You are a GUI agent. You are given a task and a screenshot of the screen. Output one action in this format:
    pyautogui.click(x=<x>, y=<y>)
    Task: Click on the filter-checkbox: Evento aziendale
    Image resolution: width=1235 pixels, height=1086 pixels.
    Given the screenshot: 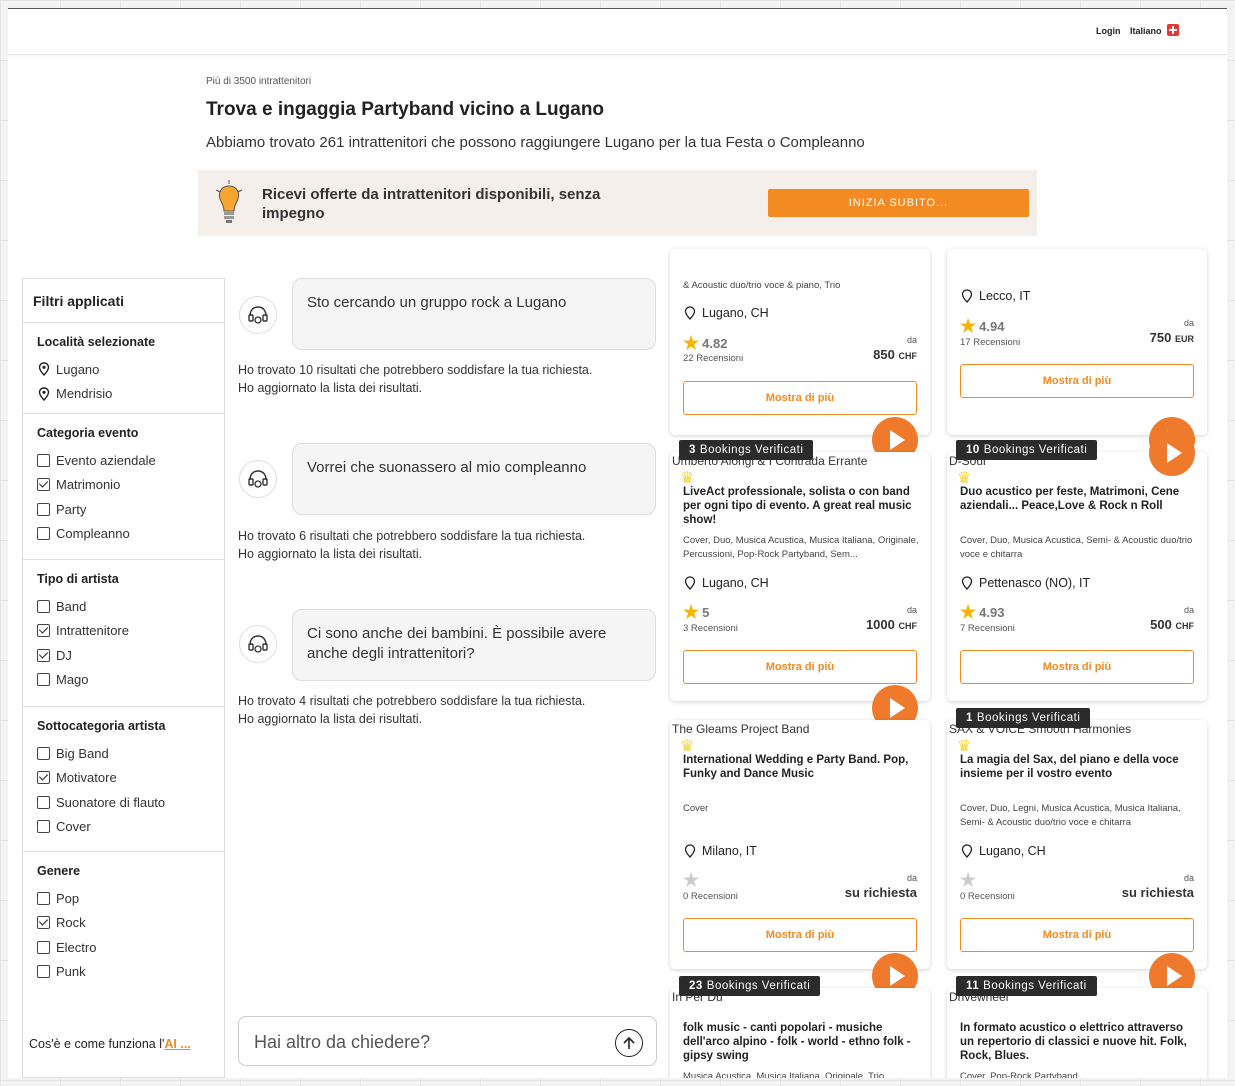 What is the action you would take?
    pyautogui.click(x=123, y=460)
    